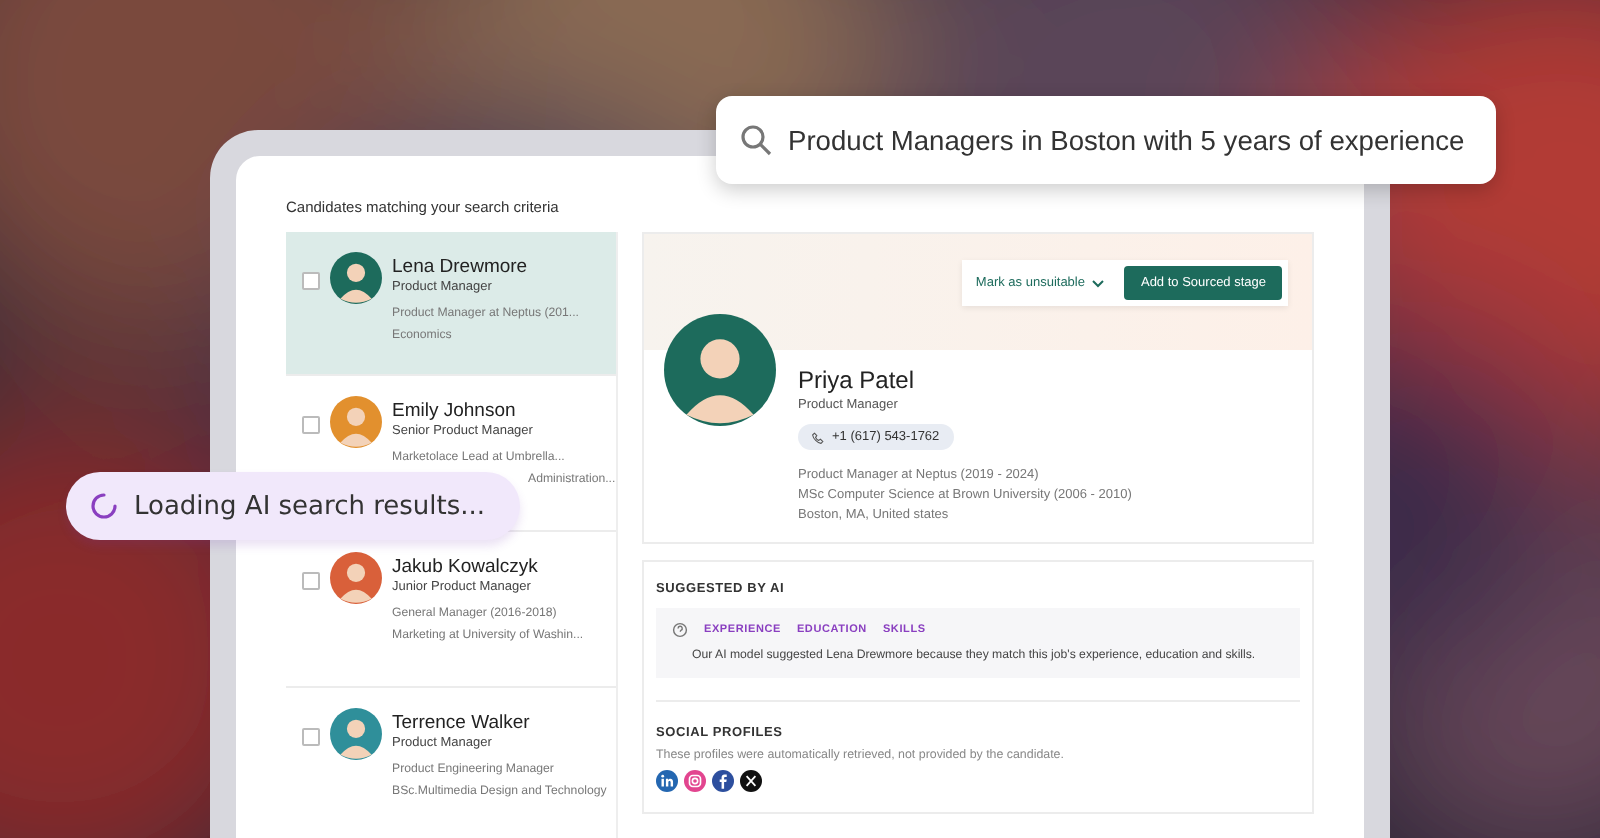  What do you see at coordinates (1106, 140) in the screenshot?
I see `search-field: Product Managers in Boston with 5 years of experience` at bounding box center [1106, 140].